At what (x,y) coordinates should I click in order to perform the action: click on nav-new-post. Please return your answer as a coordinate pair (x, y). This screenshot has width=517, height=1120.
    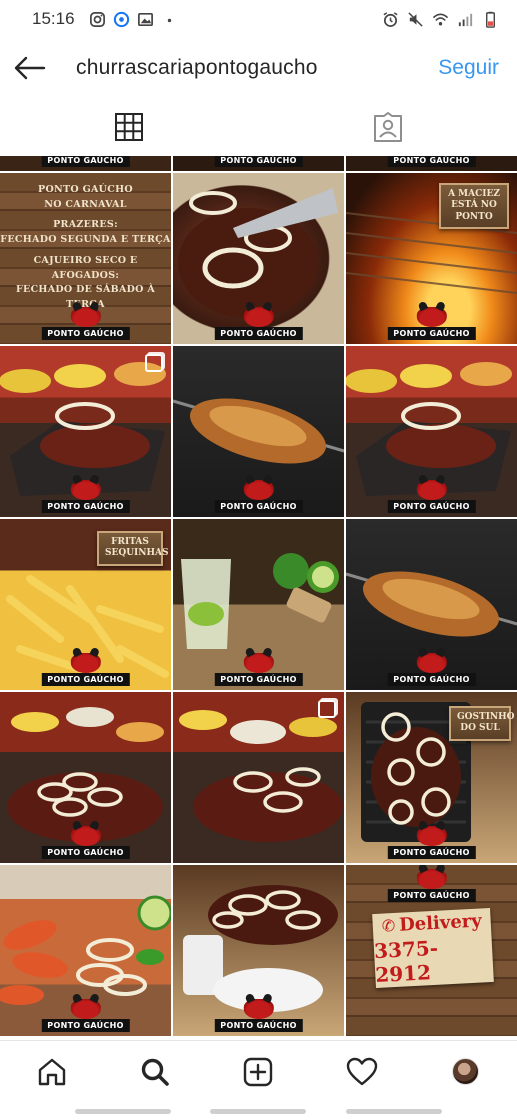
    Looking at the image, I should click on (258, 1072).